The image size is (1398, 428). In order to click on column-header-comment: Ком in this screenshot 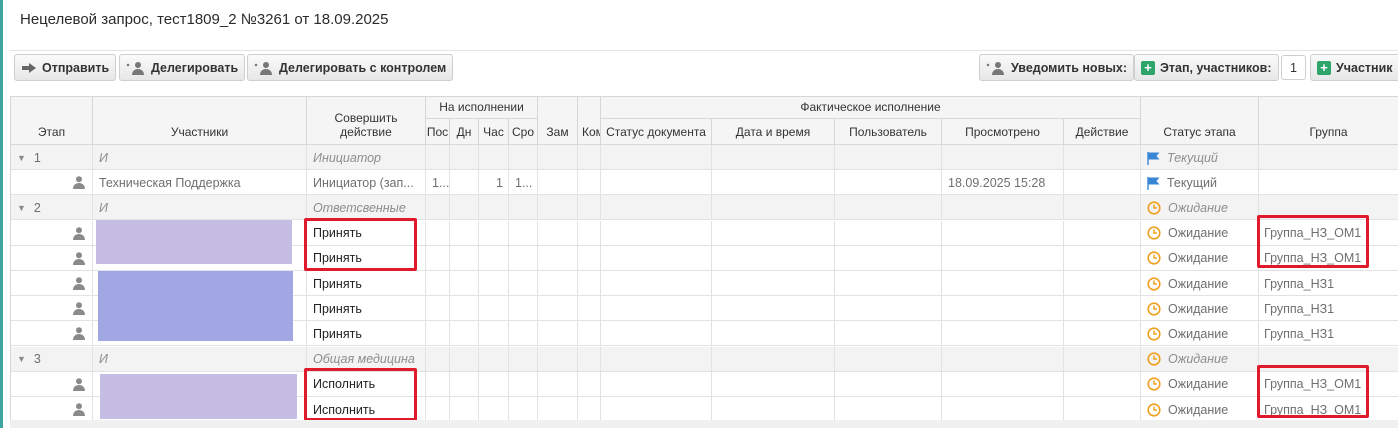, I will do `click(589, 121)`.